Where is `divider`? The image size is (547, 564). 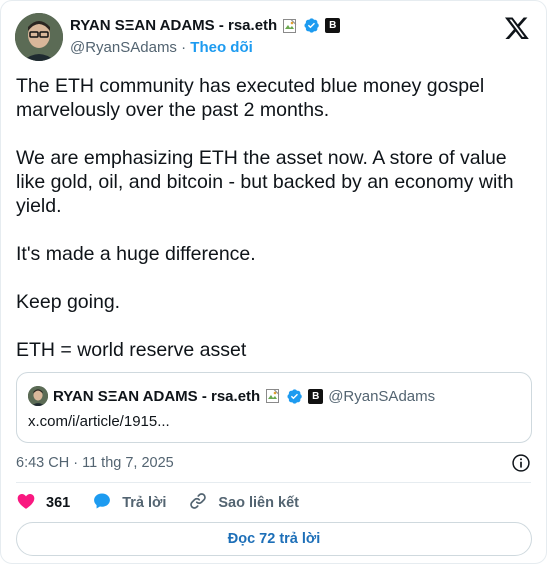 divider is located at coordinates (273, 482).